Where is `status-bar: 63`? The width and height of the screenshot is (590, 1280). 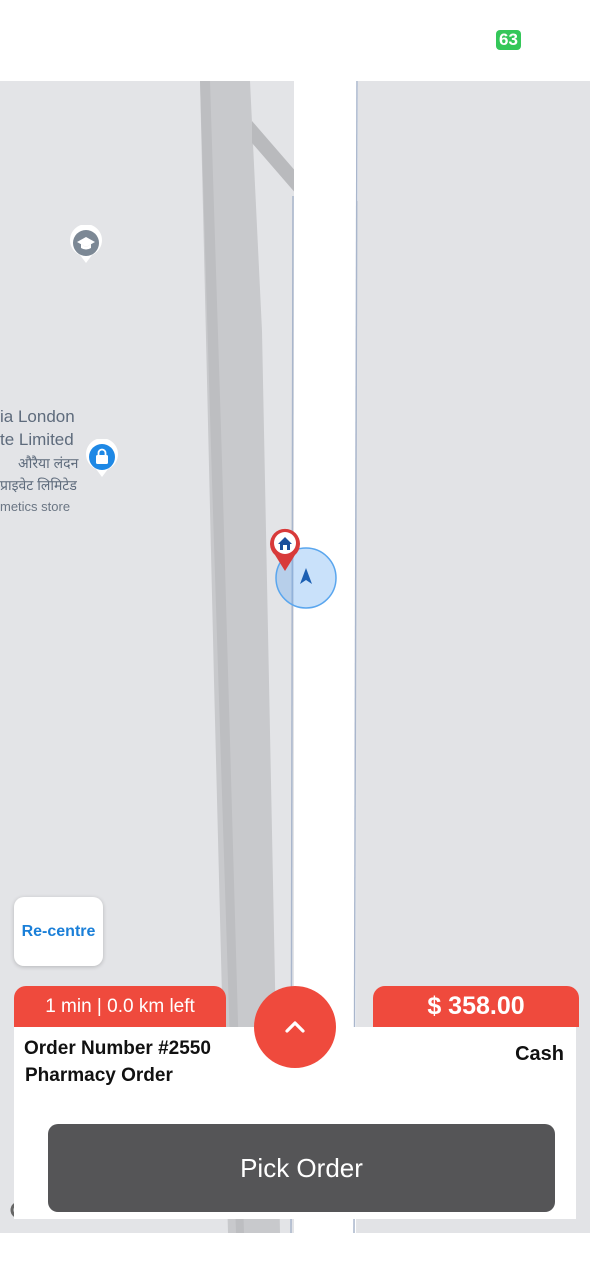 status-bar: 63 is located at coordinates (295, 40).